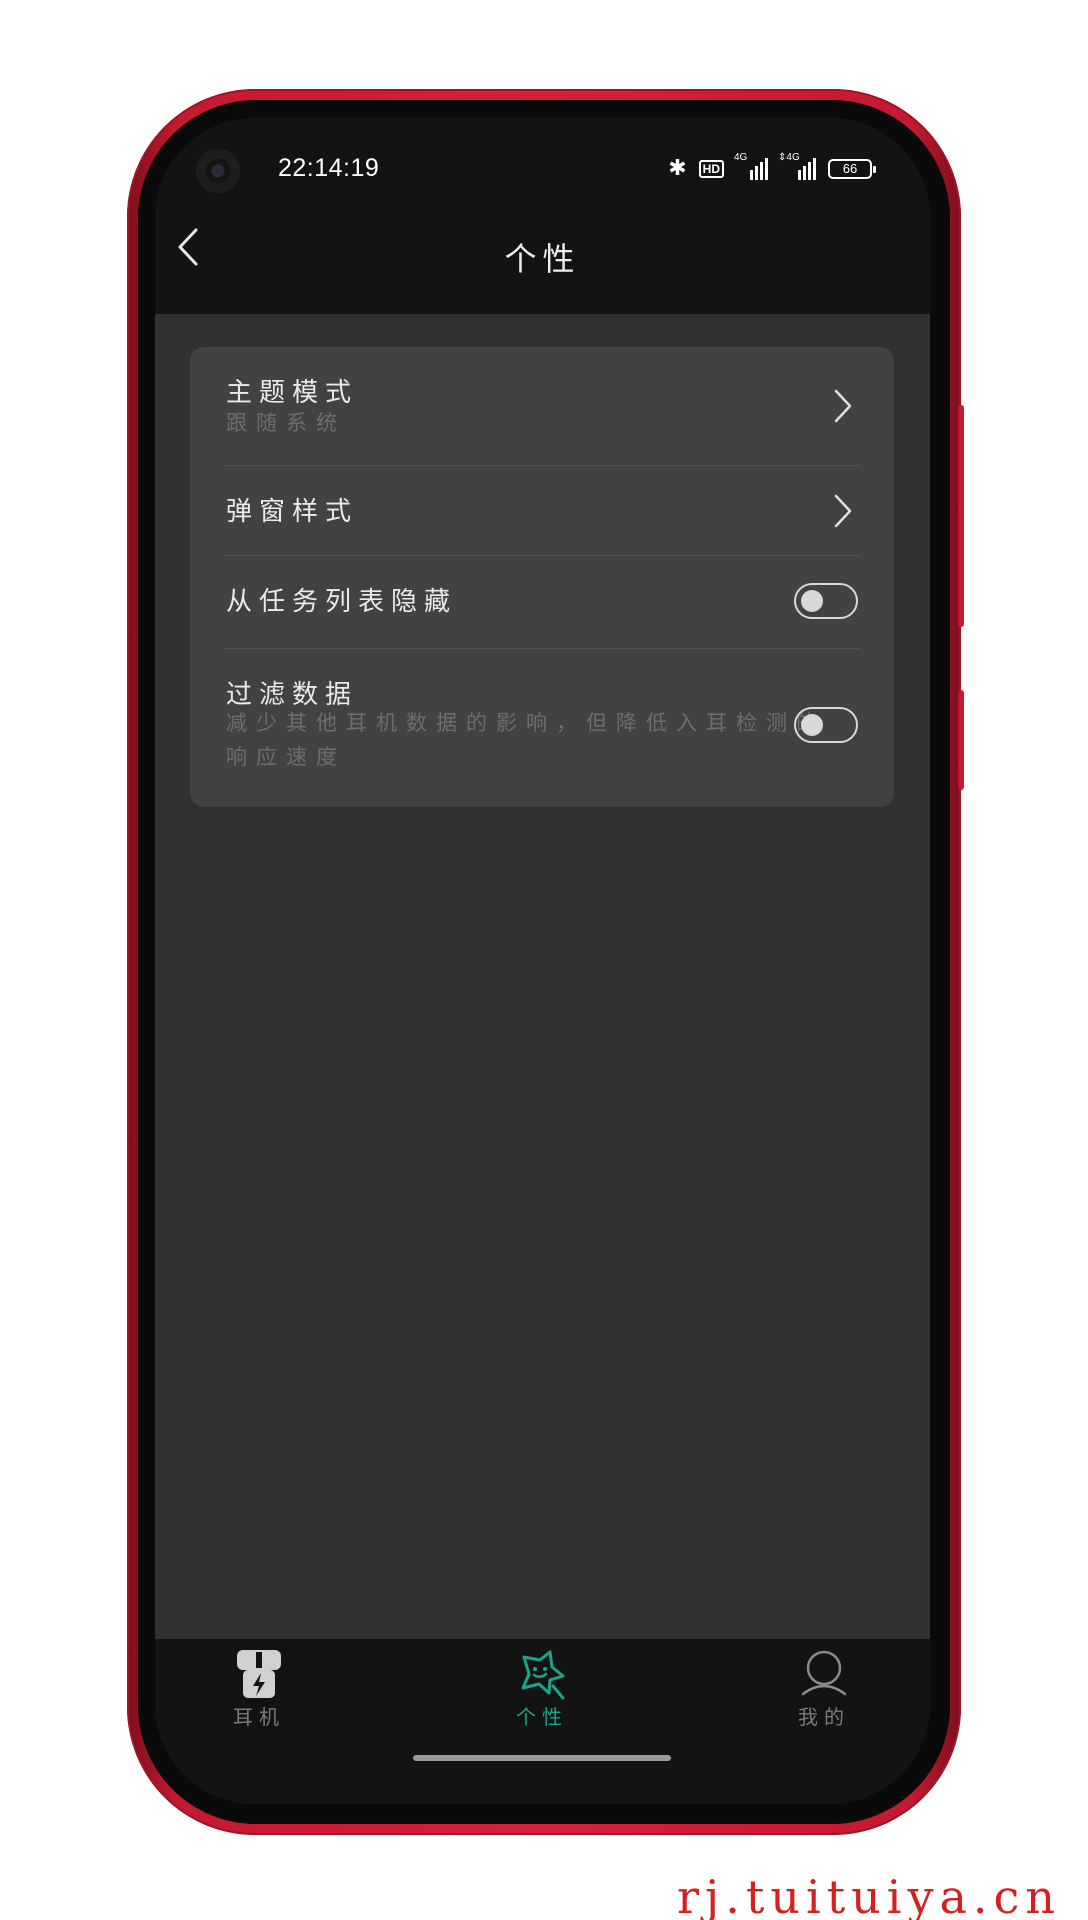 This screenshot has width=1088, height=1920. What do you see at coordinates (826, 601) in the screenshot?
I see `hide-from-tasks-toggle` at bounding box center [826, 601].